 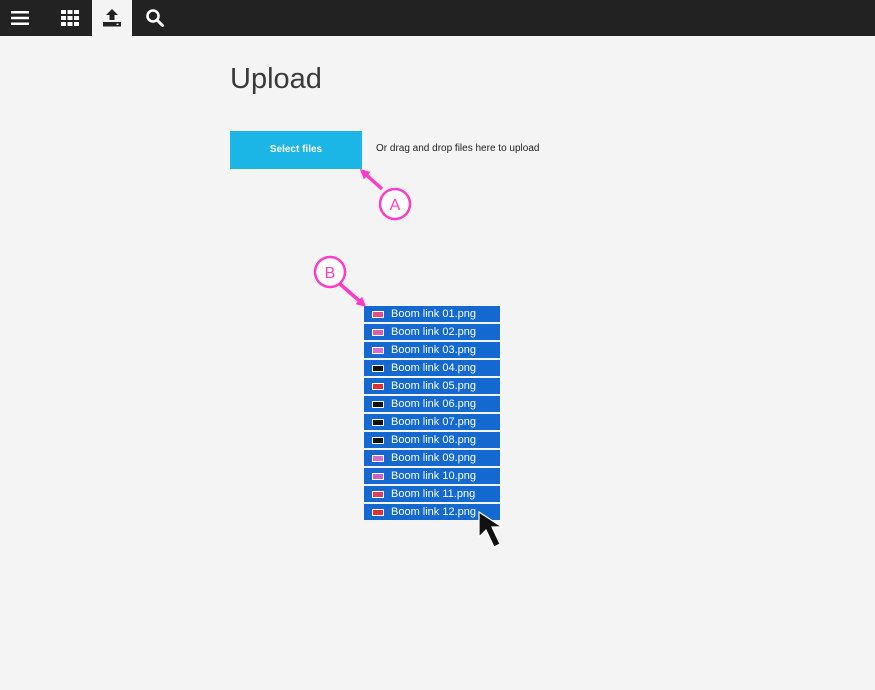 I want to click on file-name: Boom link 04.png, so click(x=433, y=368).